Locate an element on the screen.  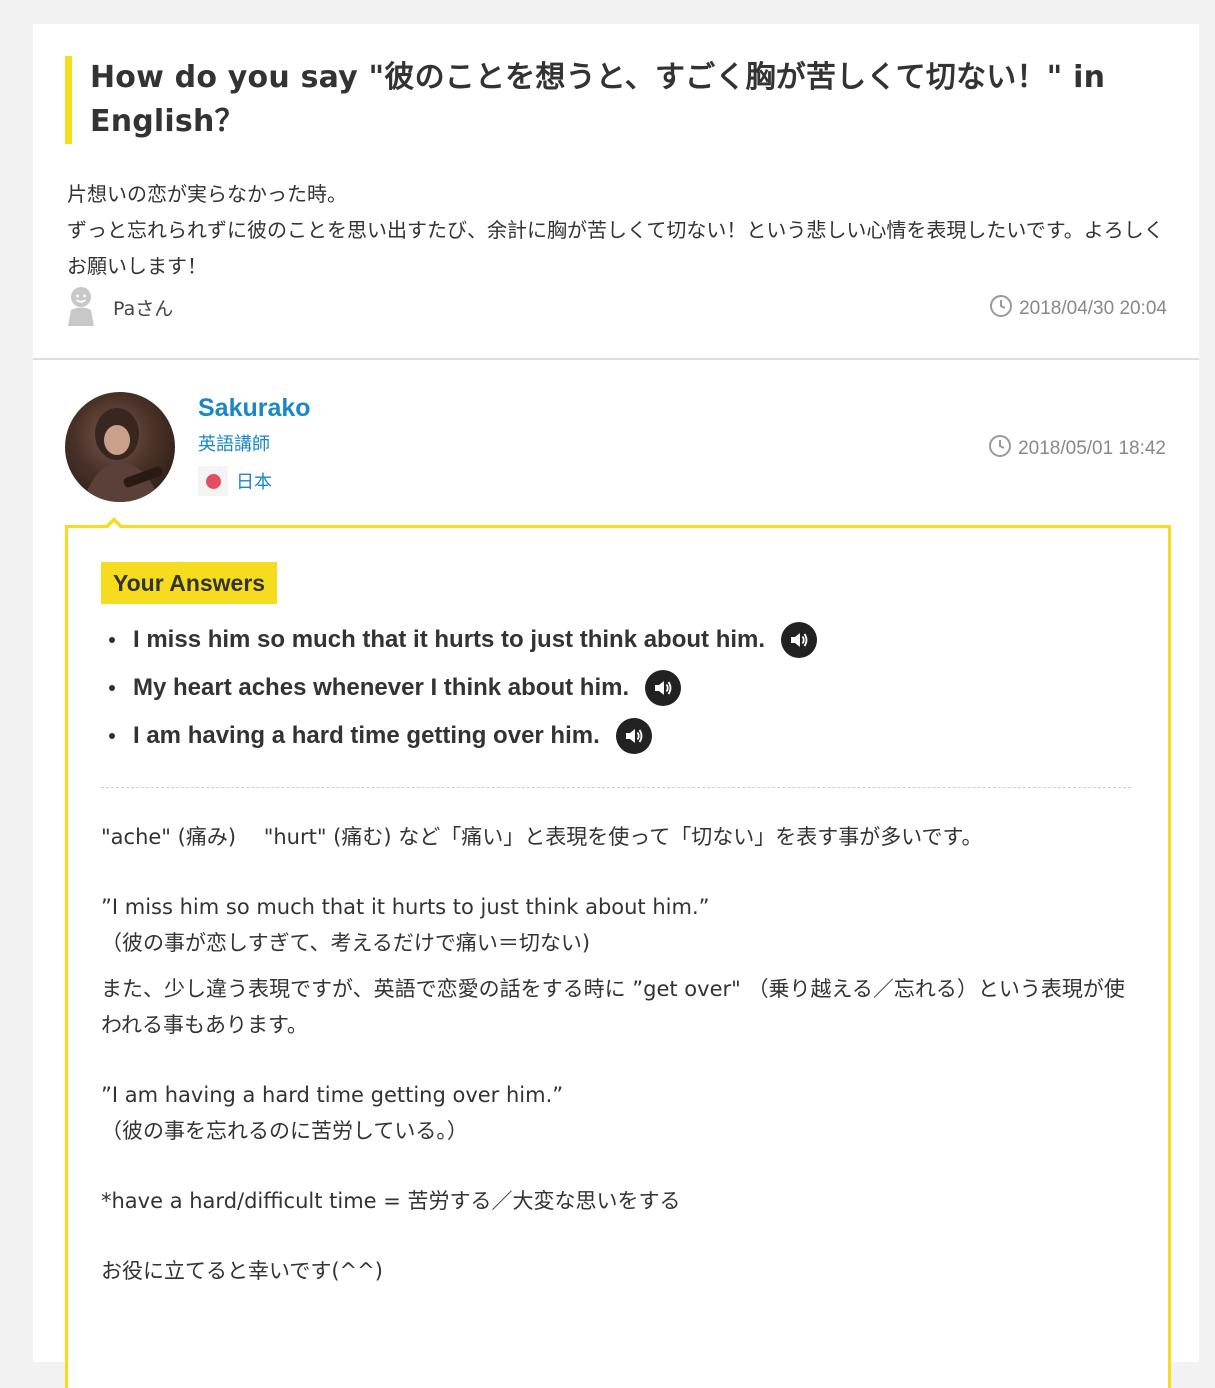
answer-timestamp: 2018/05/01 18:42 is located at coordinates (1077, 449).